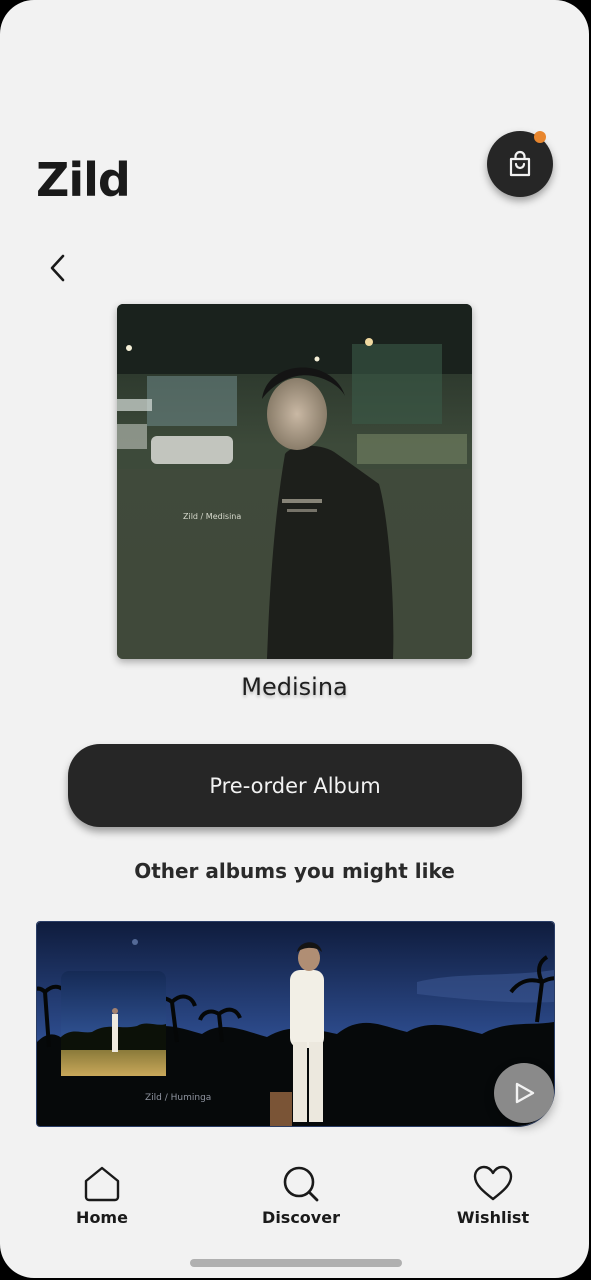 The height and width of the screenshot is (1280, 591). Describe the element at coordinates (493, 1183) in the screenshot. I see `heart-icon` at that location.